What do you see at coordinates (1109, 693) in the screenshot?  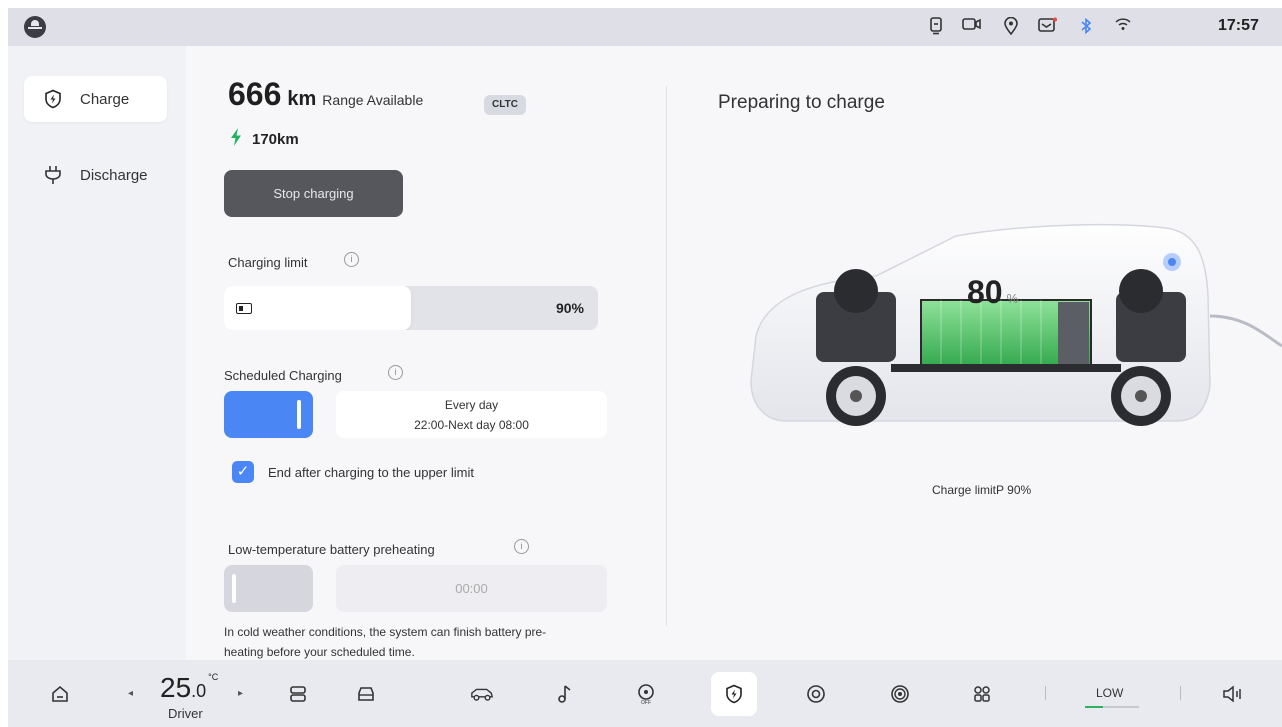 I see `fan-speed-label: LOW` at bounding box center [1109, 693].